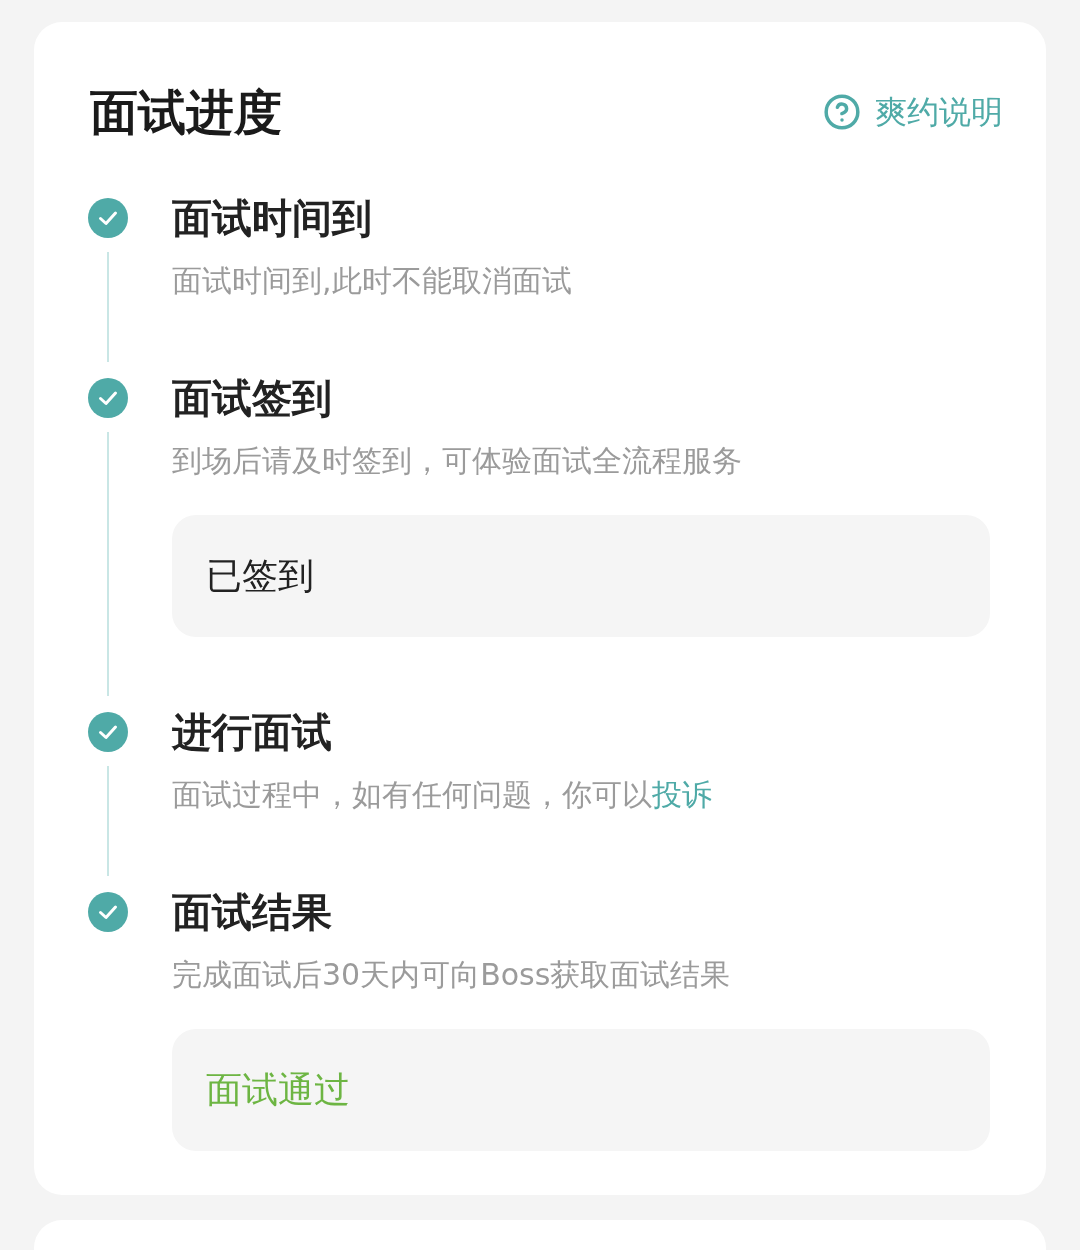 This screenshot has width=1080, height=1250. I want to click on step-result: 已签到, so click(581, 576).